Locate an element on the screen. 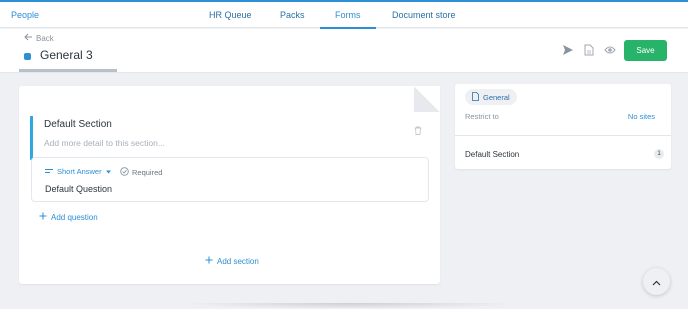  page-title: General 3 is located at coordinates (66, 55).